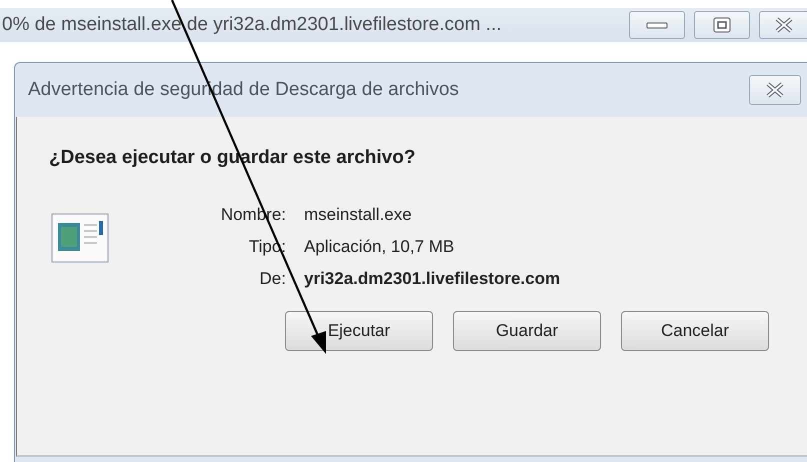  I want to click on maximize-icon, so click(722, 25).